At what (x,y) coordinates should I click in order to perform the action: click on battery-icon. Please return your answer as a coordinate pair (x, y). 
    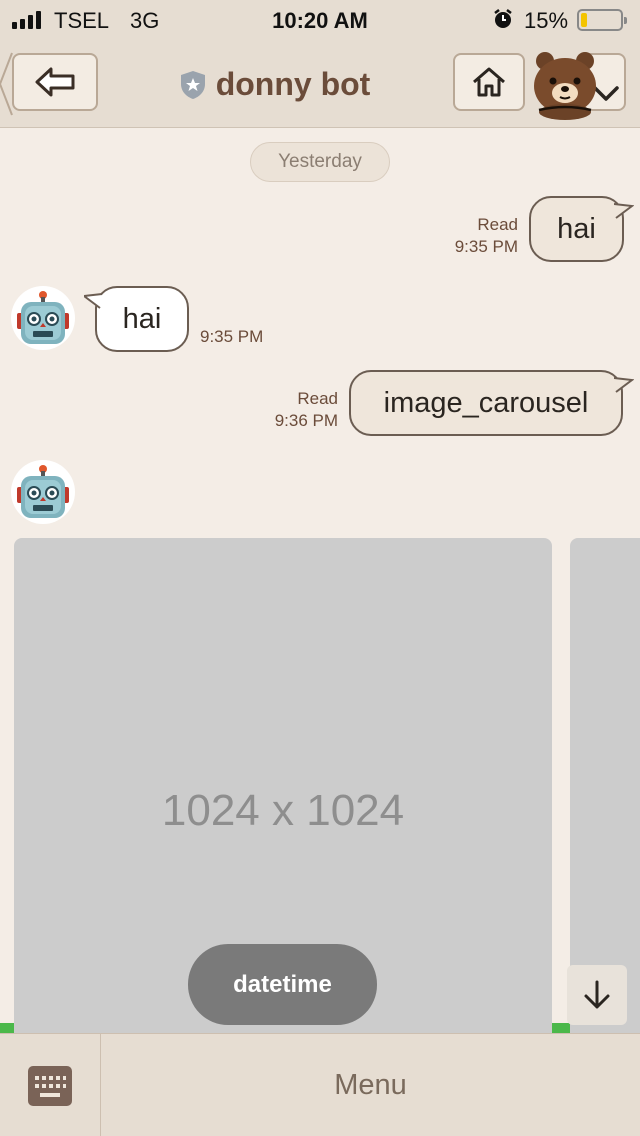
    Looking at the image, I should click on (602, 20).